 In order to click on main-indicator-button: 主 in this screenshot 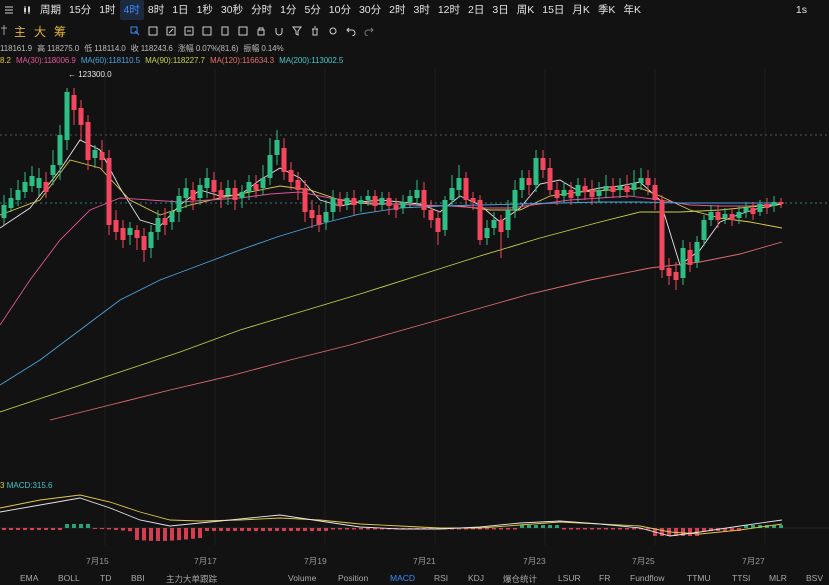, I will do `click(20, 31)`.